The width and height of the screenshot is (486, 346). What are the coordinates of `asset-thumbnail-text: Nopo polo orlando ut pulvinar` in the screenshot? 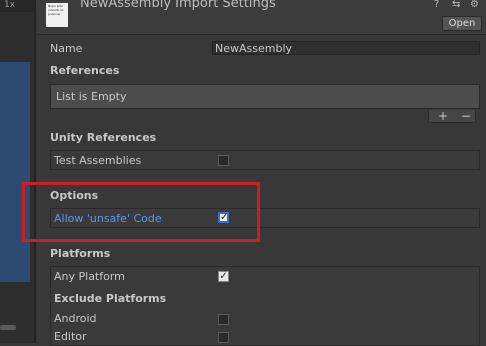 It's located at (56, 10).